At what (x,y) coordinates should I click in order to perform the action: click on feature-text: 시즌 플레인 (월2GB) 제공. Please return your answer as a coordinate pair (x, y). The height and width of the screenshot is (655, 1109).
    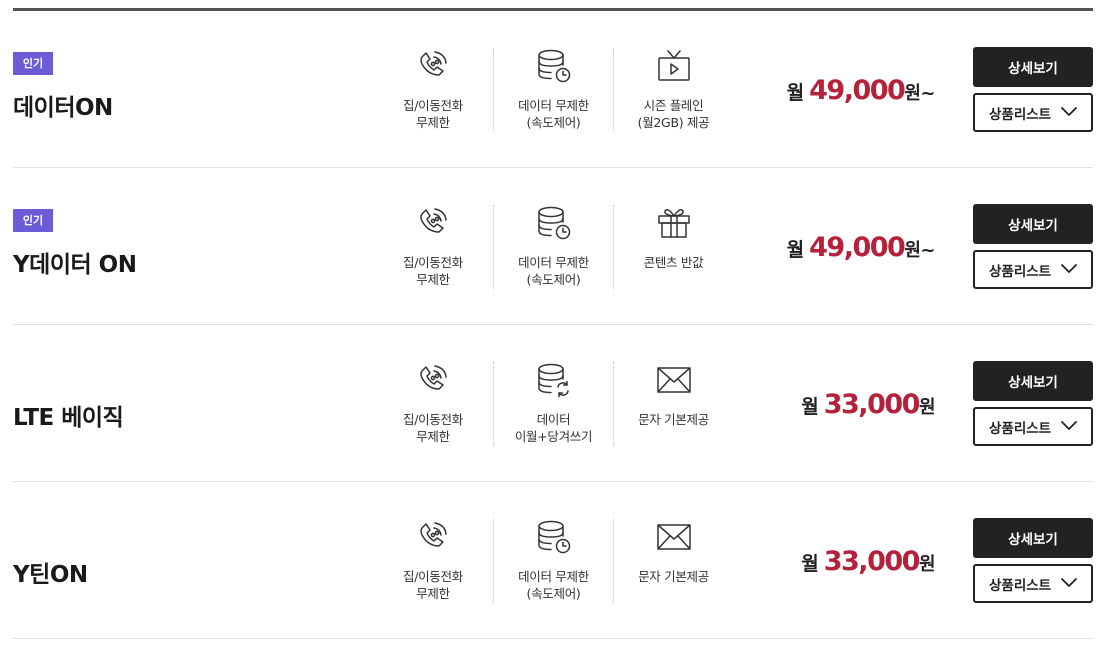
    Looking at the image, I should click on (673, 114).